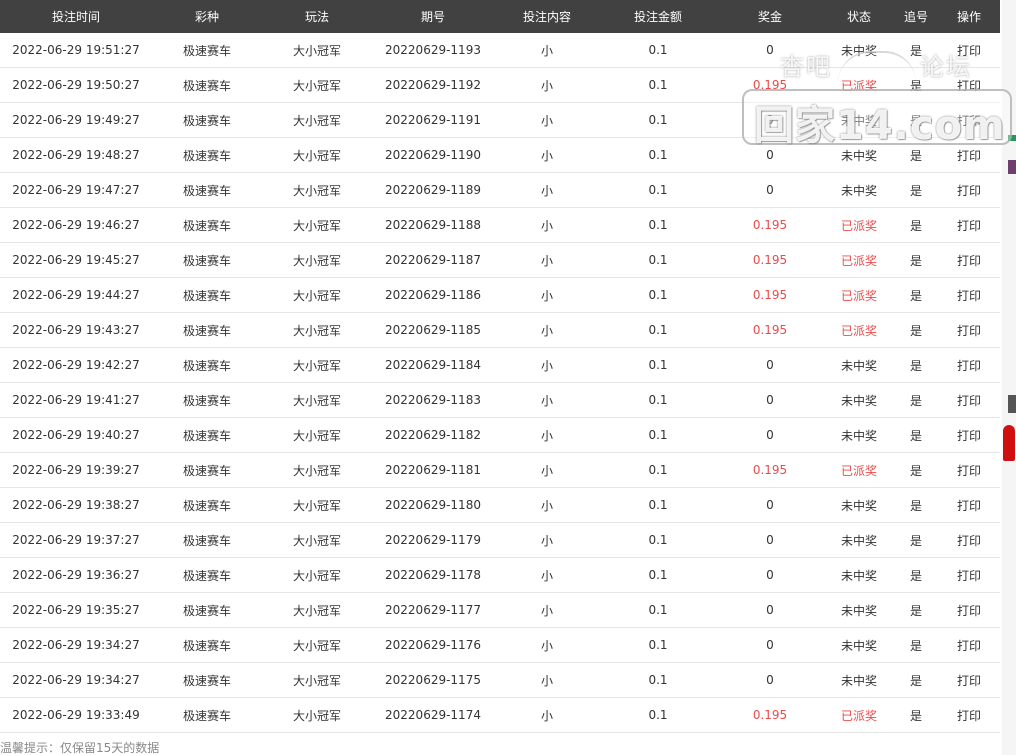 This screenshot has height=755, width=1016. I want to click on cell-bet-time: 2022-06-29 19:37:27, so click(76, 540).